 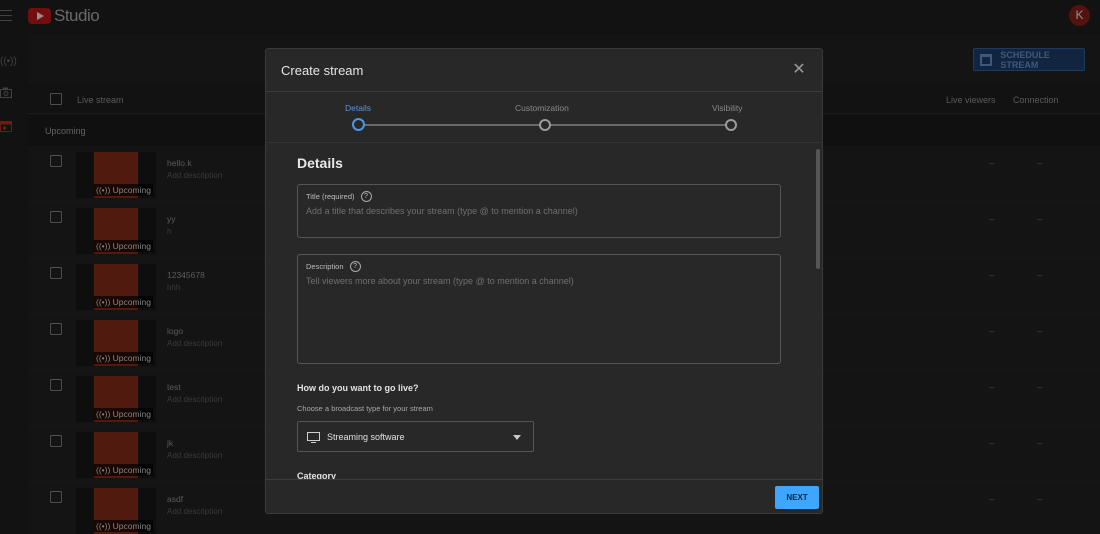 What do you see at coordinates (544, 117) in the screenshot?
I see `stepper: Details Customization Visibility` at bounding box center [544, 117].